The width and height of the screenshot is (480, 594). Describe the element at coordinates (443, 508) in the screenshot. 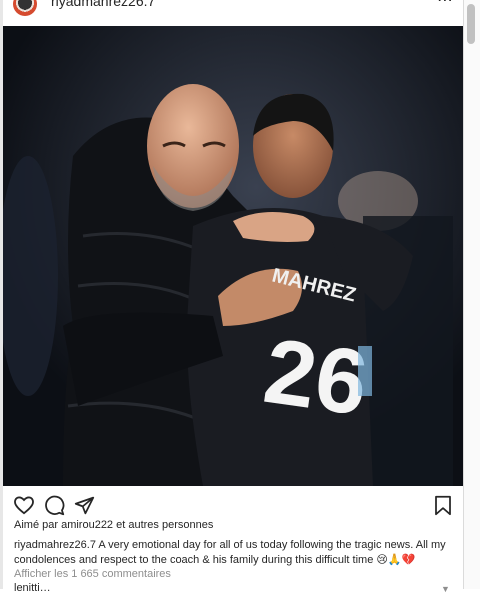

I see `bookmark-icon` at that location.